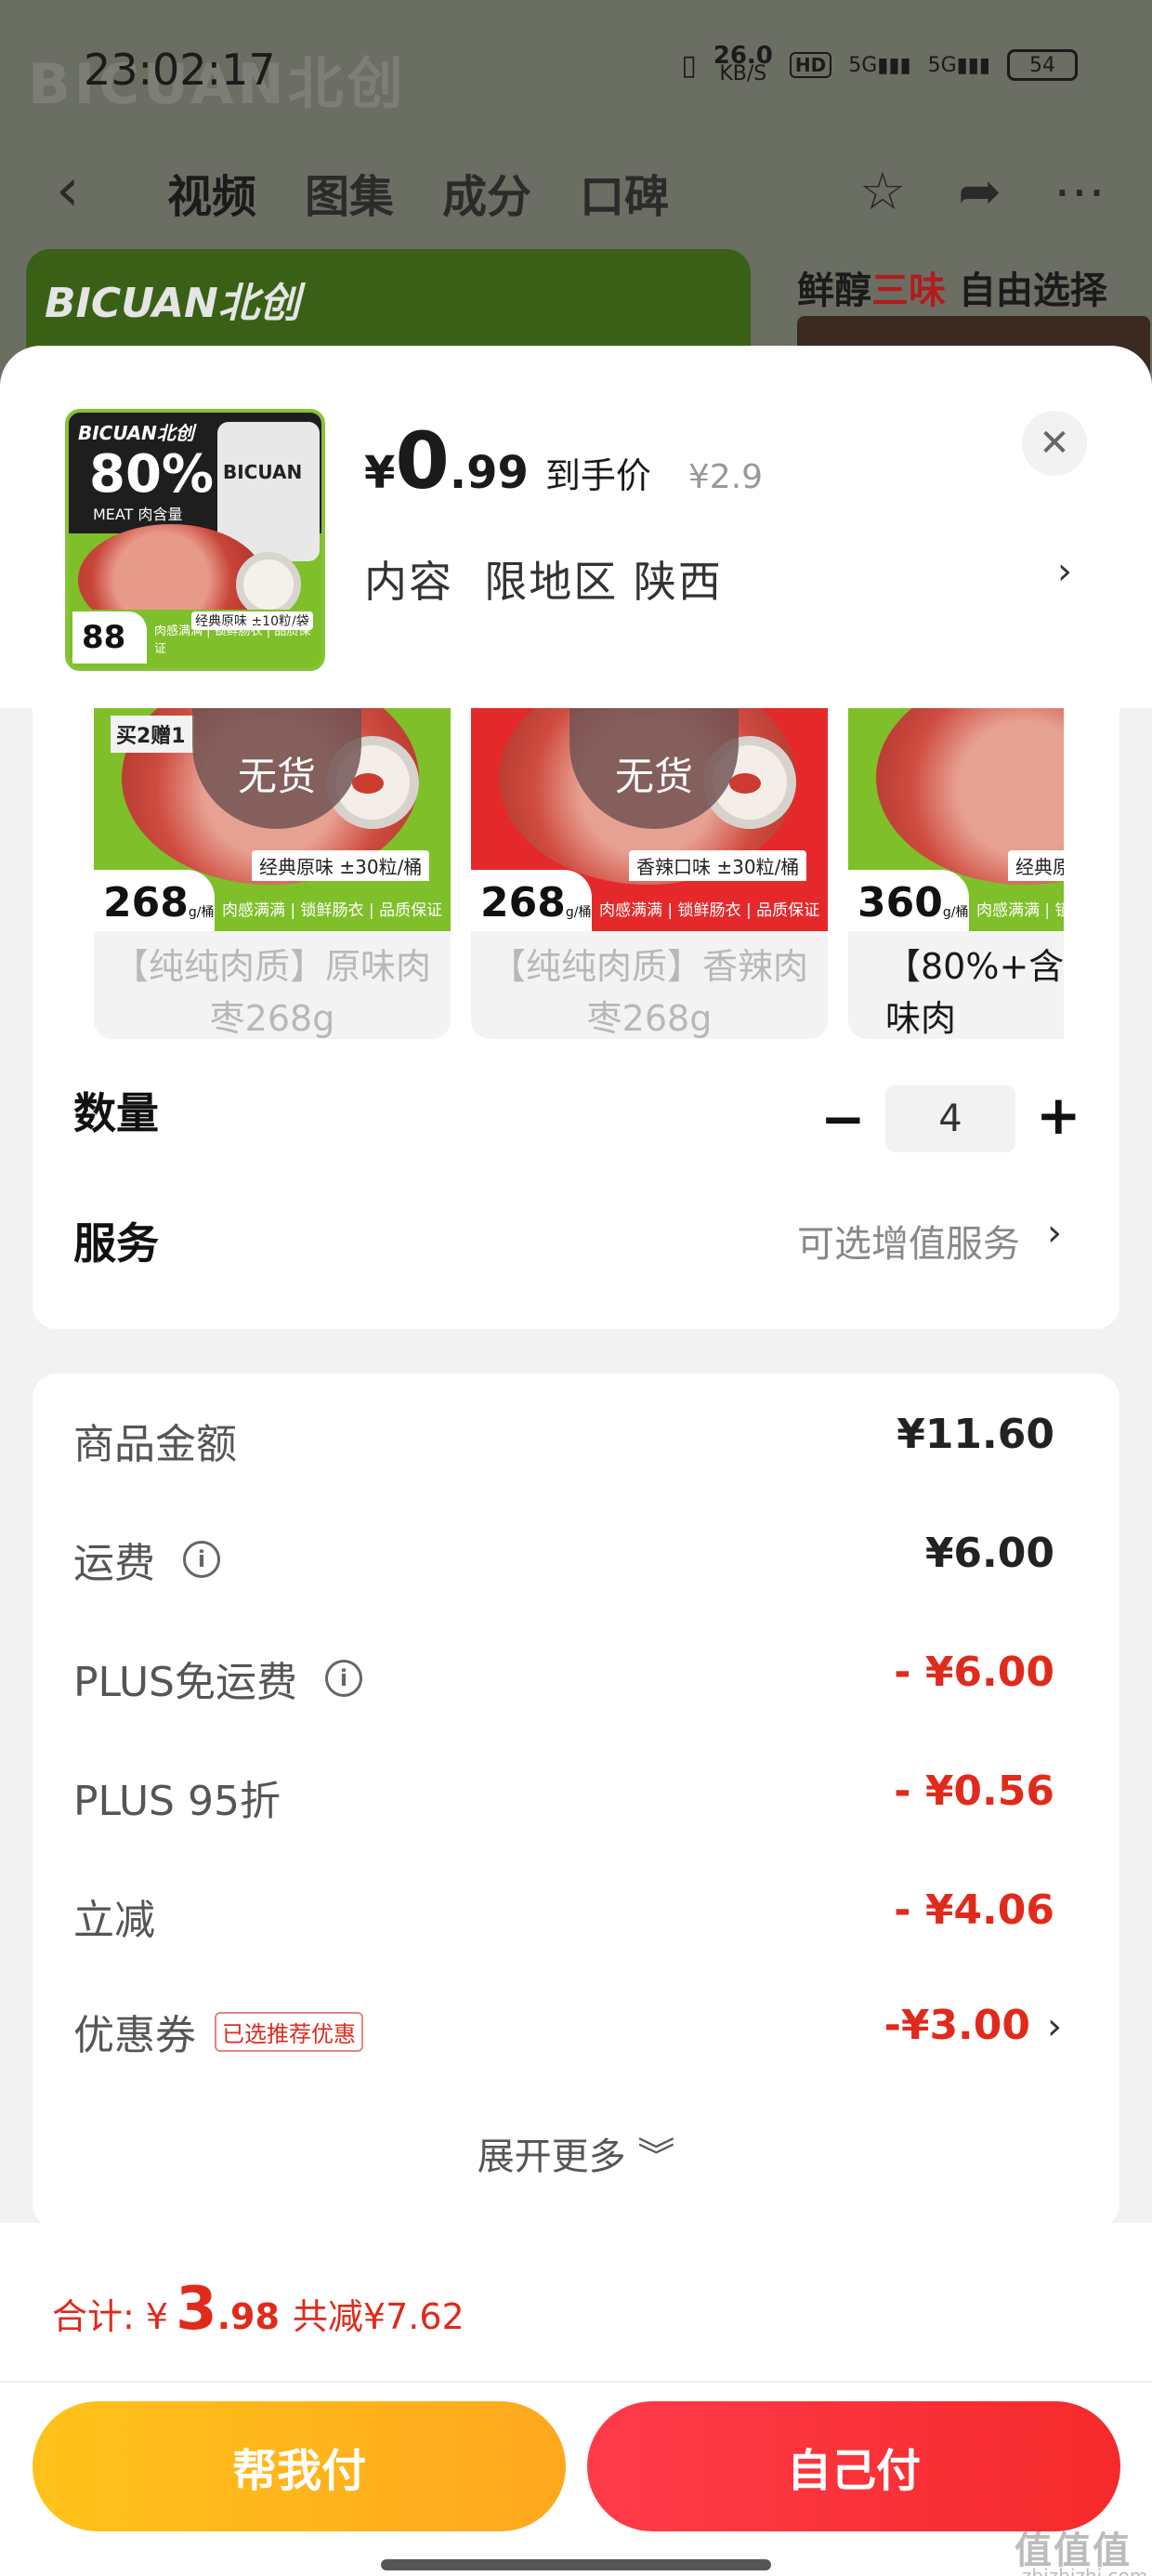  Describe the element at coordinates (1020, 910) in the screenshot. I see `spec-slogan: 肉感满满 | 锁` at that location.